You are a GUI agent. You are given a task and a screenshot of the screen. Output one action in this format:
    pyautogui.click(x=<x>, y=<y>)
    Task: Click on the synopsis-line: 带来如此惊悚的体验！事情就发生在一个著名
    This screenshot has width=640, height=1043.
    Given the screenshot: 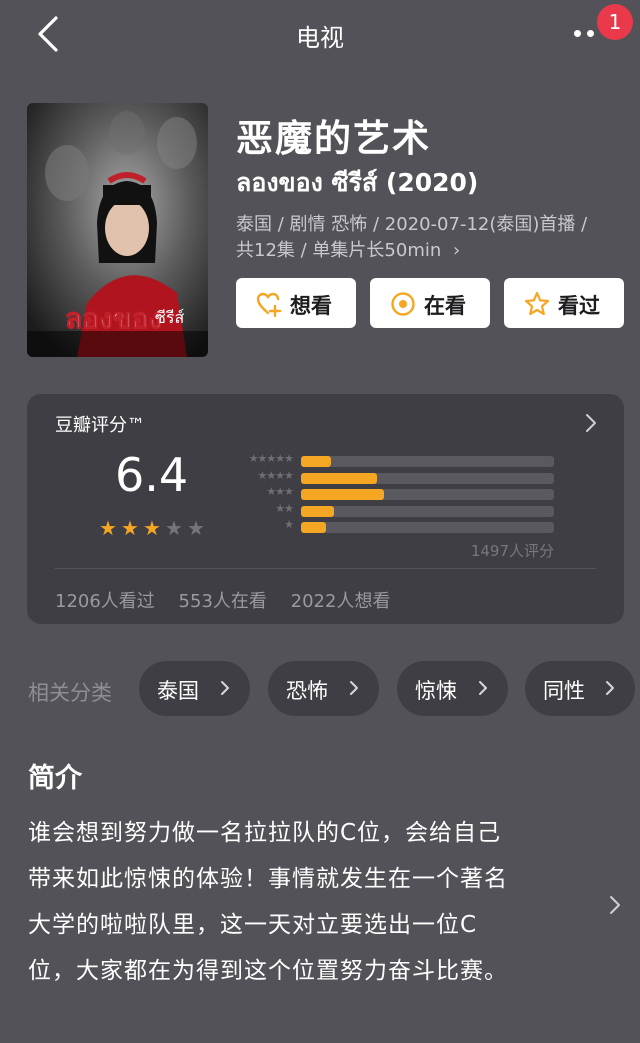 What is the action you would take?
    pyautogui.click(x=268, y=879)
    